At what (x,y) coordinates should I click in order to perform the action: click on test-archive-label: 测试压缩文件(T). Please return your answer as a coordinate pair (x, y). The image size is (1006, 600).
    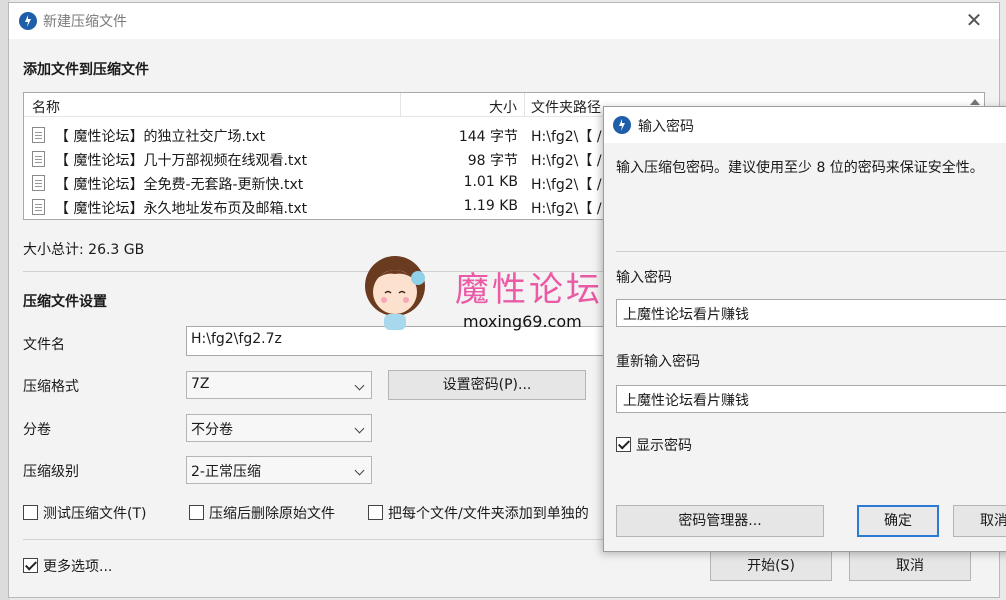
    Looking at the image, I should click on (94, 513).